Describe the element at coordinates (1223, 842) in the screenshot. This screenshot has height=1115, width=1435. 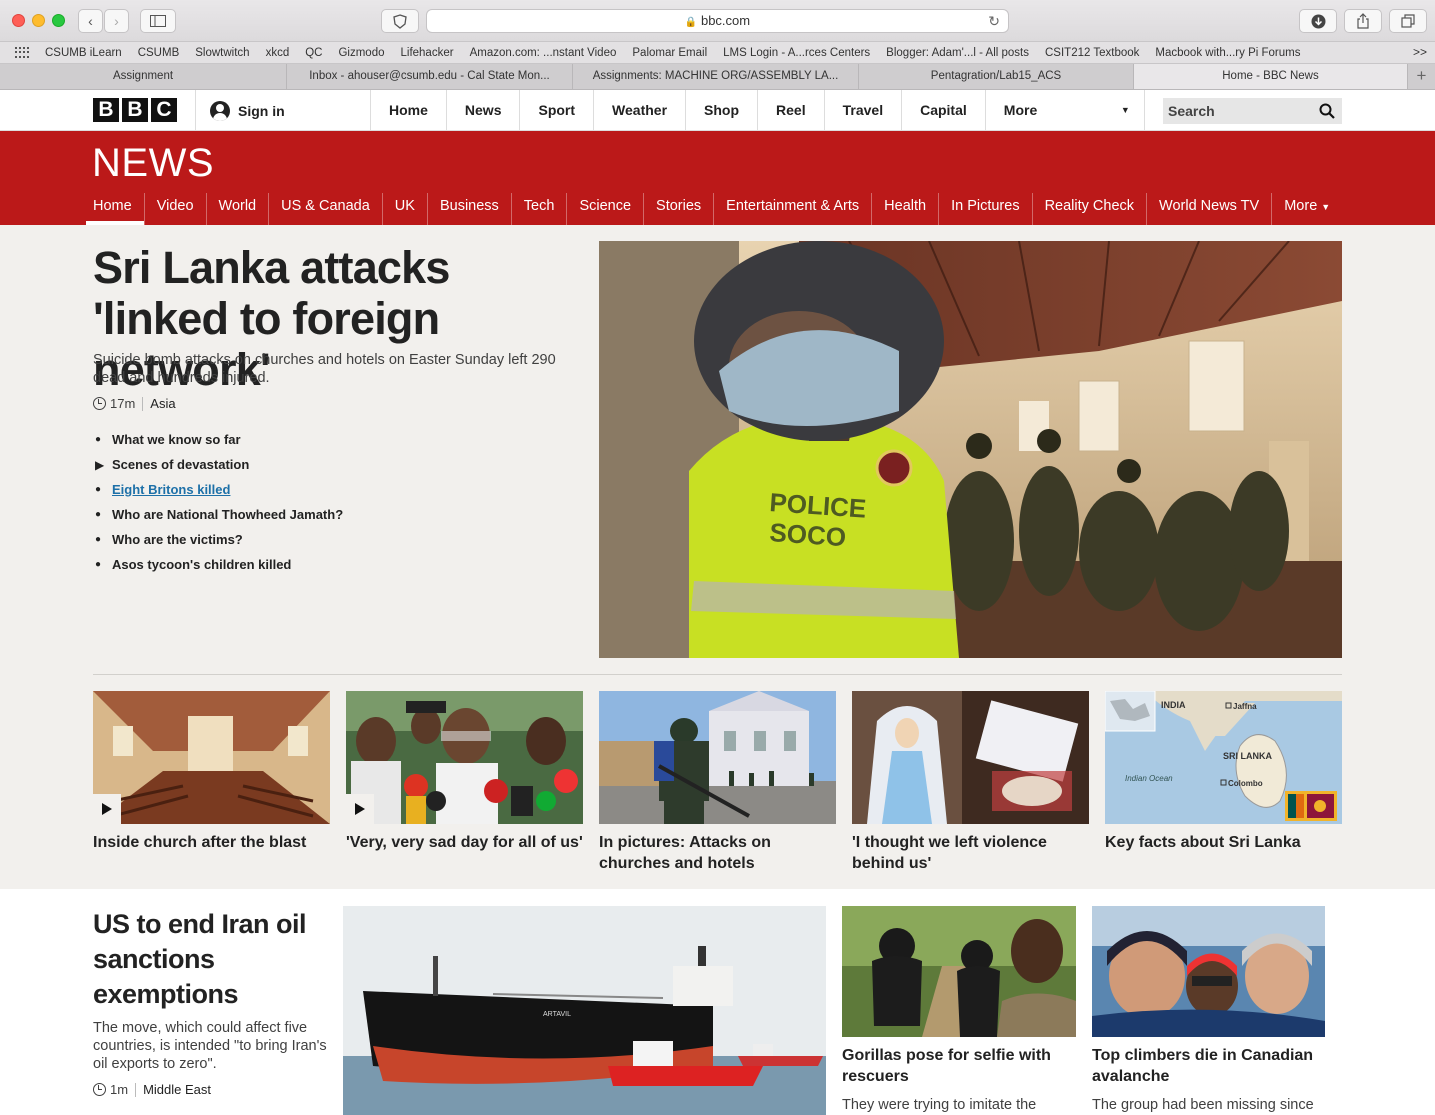
I see `card-title: Key facts about Sri Lanka` at that location.